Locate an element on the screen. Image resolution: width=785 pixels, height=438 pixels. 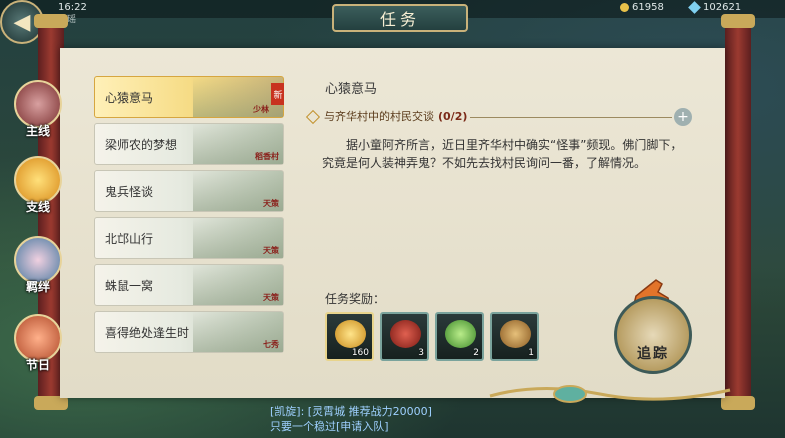
scroll-rod-right is located at coordinates (738, 212).